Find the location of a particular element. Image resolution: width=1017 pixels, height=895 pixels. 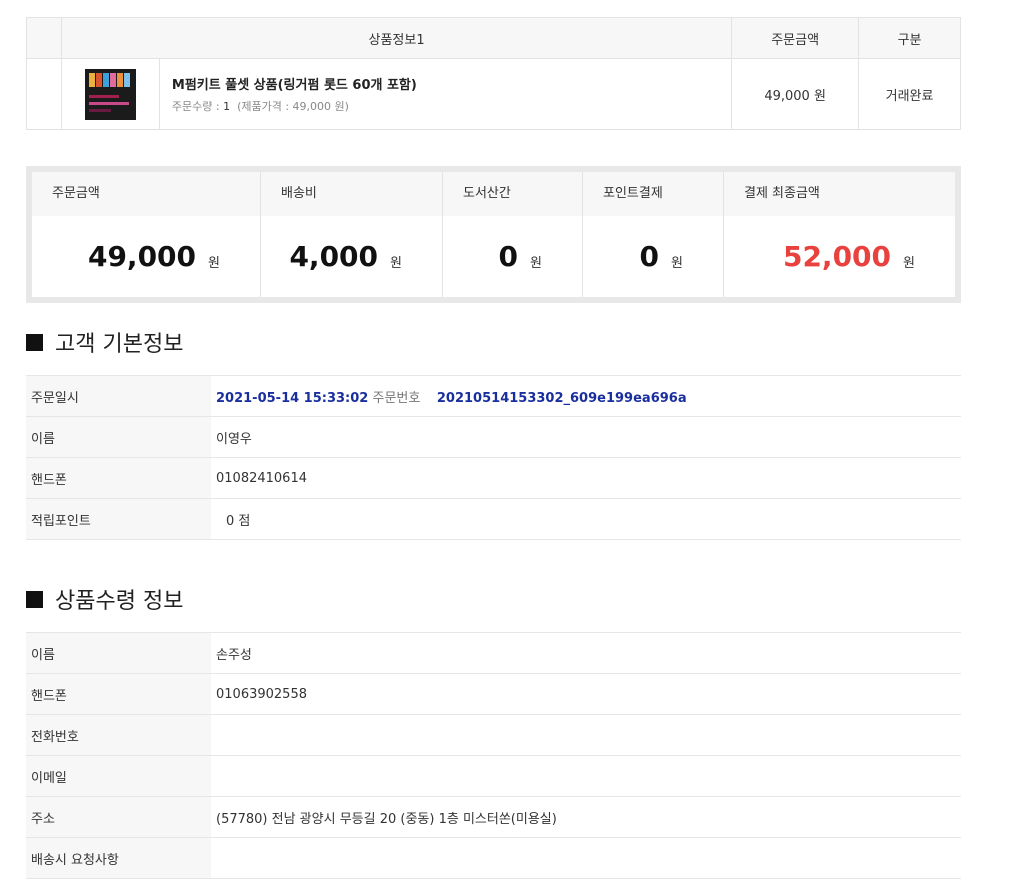

header-order-amount: 주문금액 is located at coordinates (795, 38).